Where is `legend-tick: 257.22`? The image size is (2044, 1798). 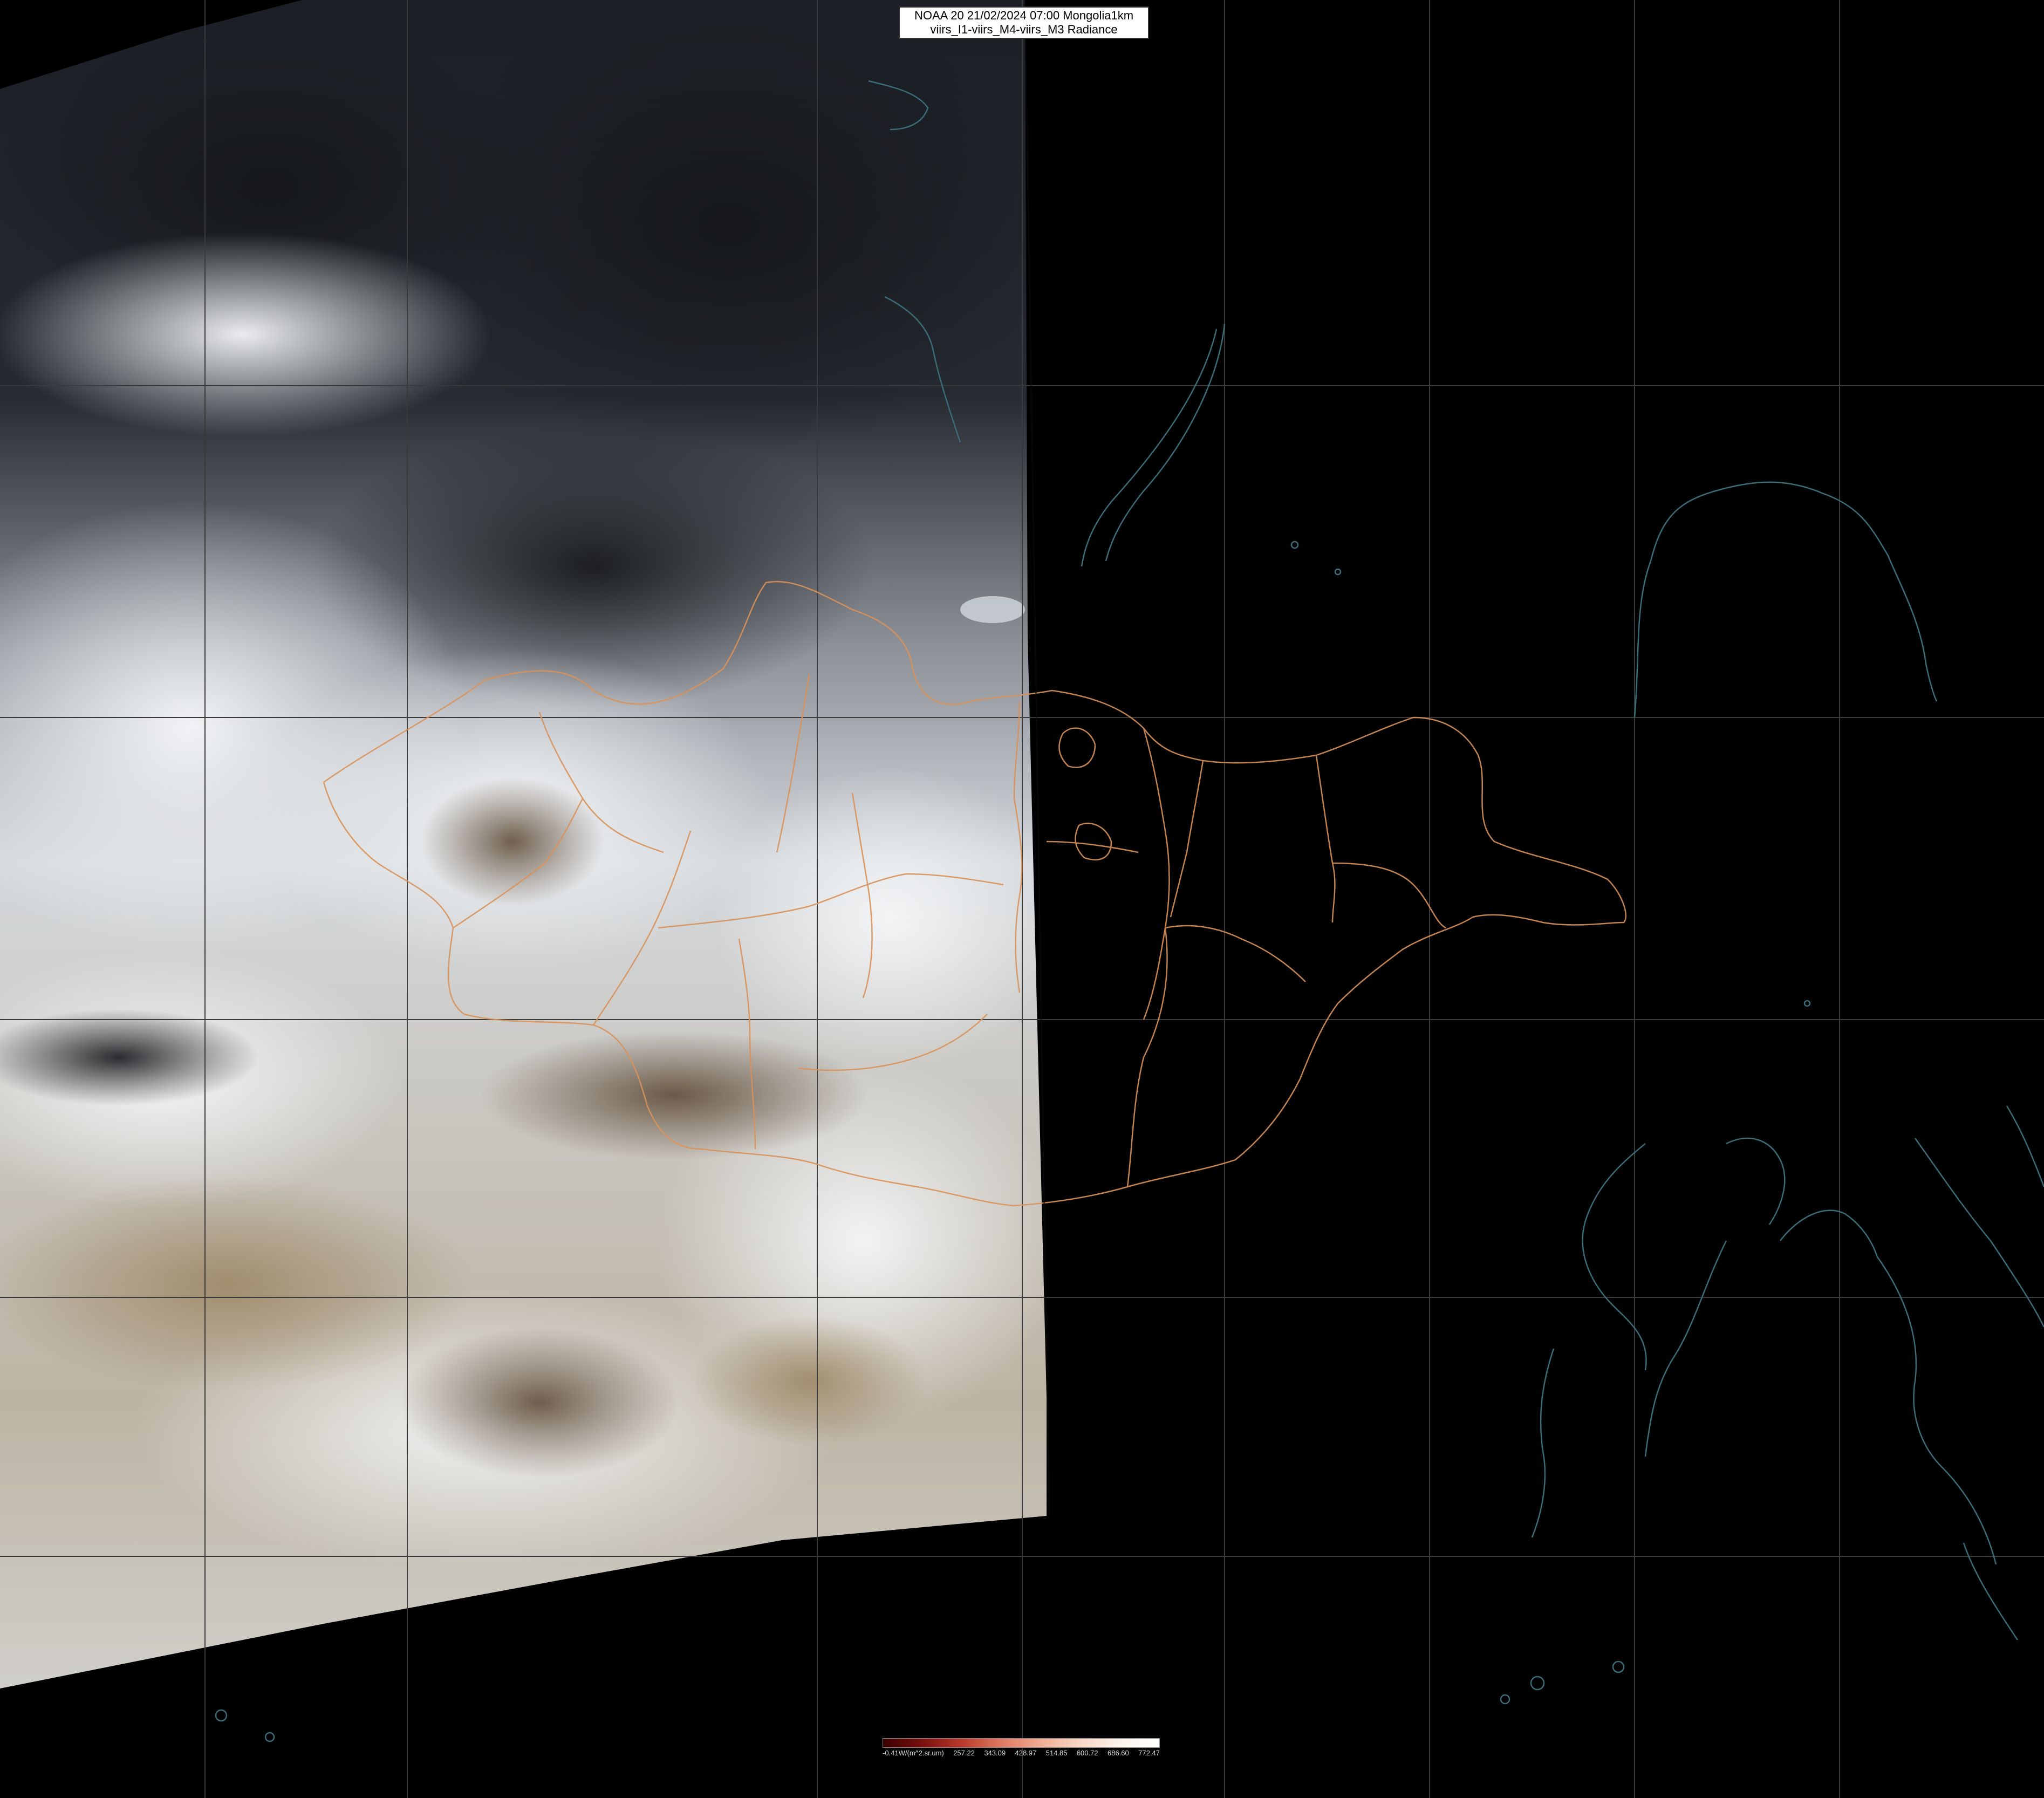
legend-tick: 257.22 is located at coordinates (964, 1753).